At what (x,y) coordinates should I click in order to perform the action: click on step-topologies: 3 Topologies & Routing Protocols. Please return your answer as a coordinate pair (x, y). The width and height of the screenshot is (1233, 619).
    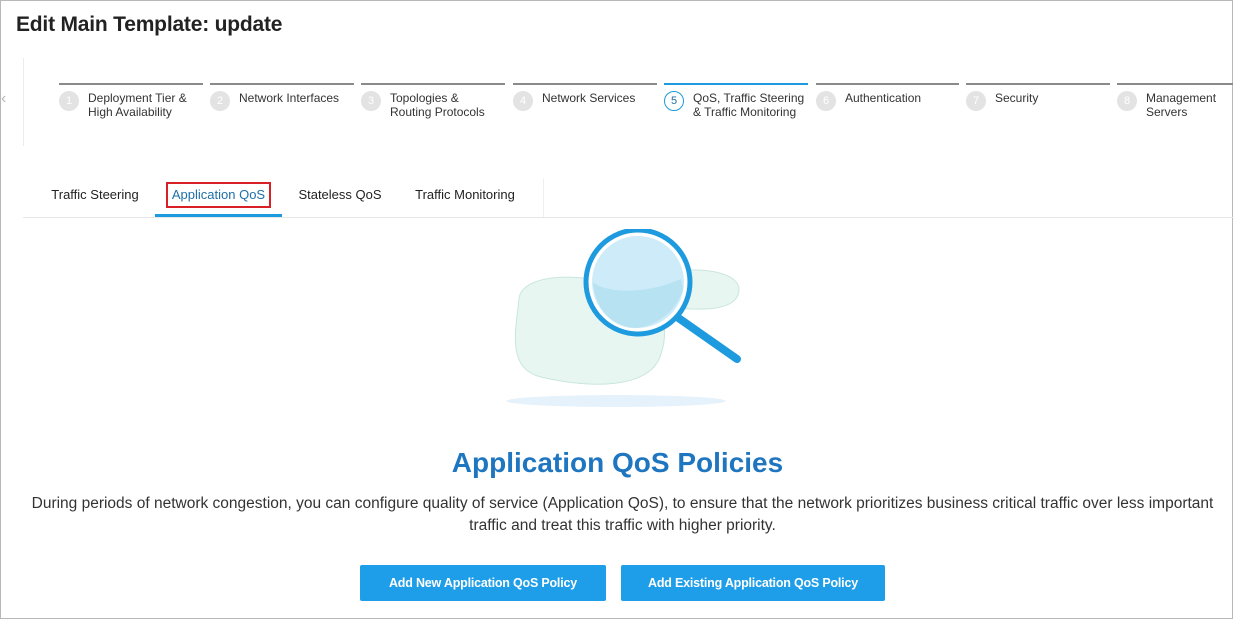
    Looking at the image, I should click on (433, 113).